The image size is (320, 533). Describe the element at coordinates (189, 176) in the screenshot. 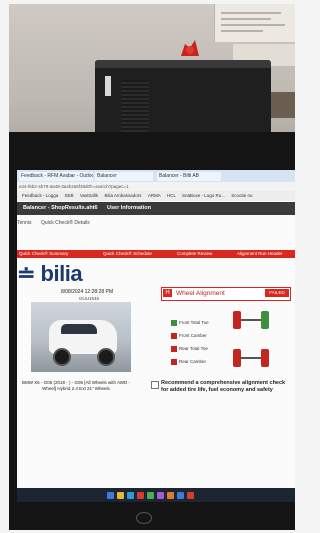

I see `browser-tab-3: Balancer - Bilti AB` at that location.